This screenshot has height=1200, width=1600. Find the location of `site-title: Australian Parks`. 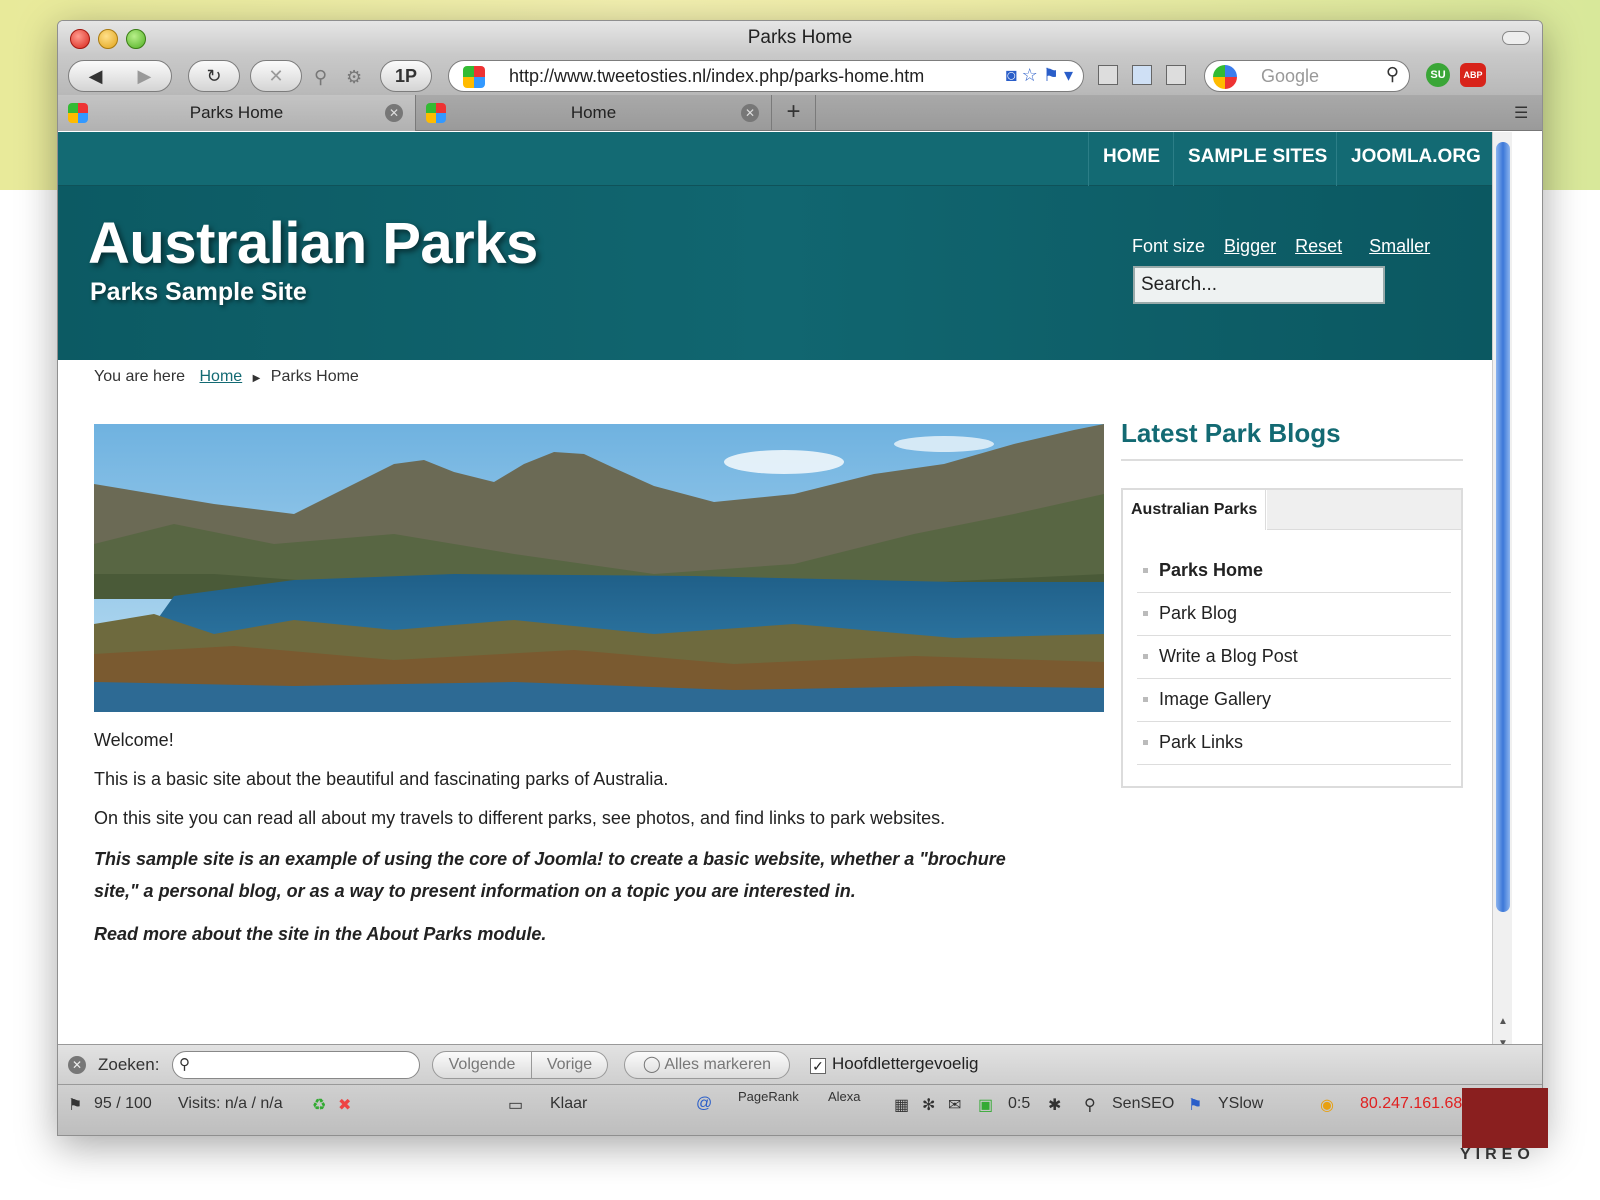

site-title: Australian Parks is located at coordinates (313, 243).